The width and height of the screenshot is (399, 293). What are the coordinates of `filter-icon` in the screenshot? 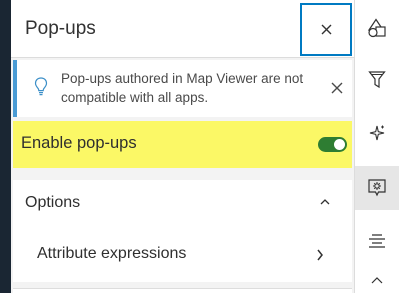 It's located at (377, 80).